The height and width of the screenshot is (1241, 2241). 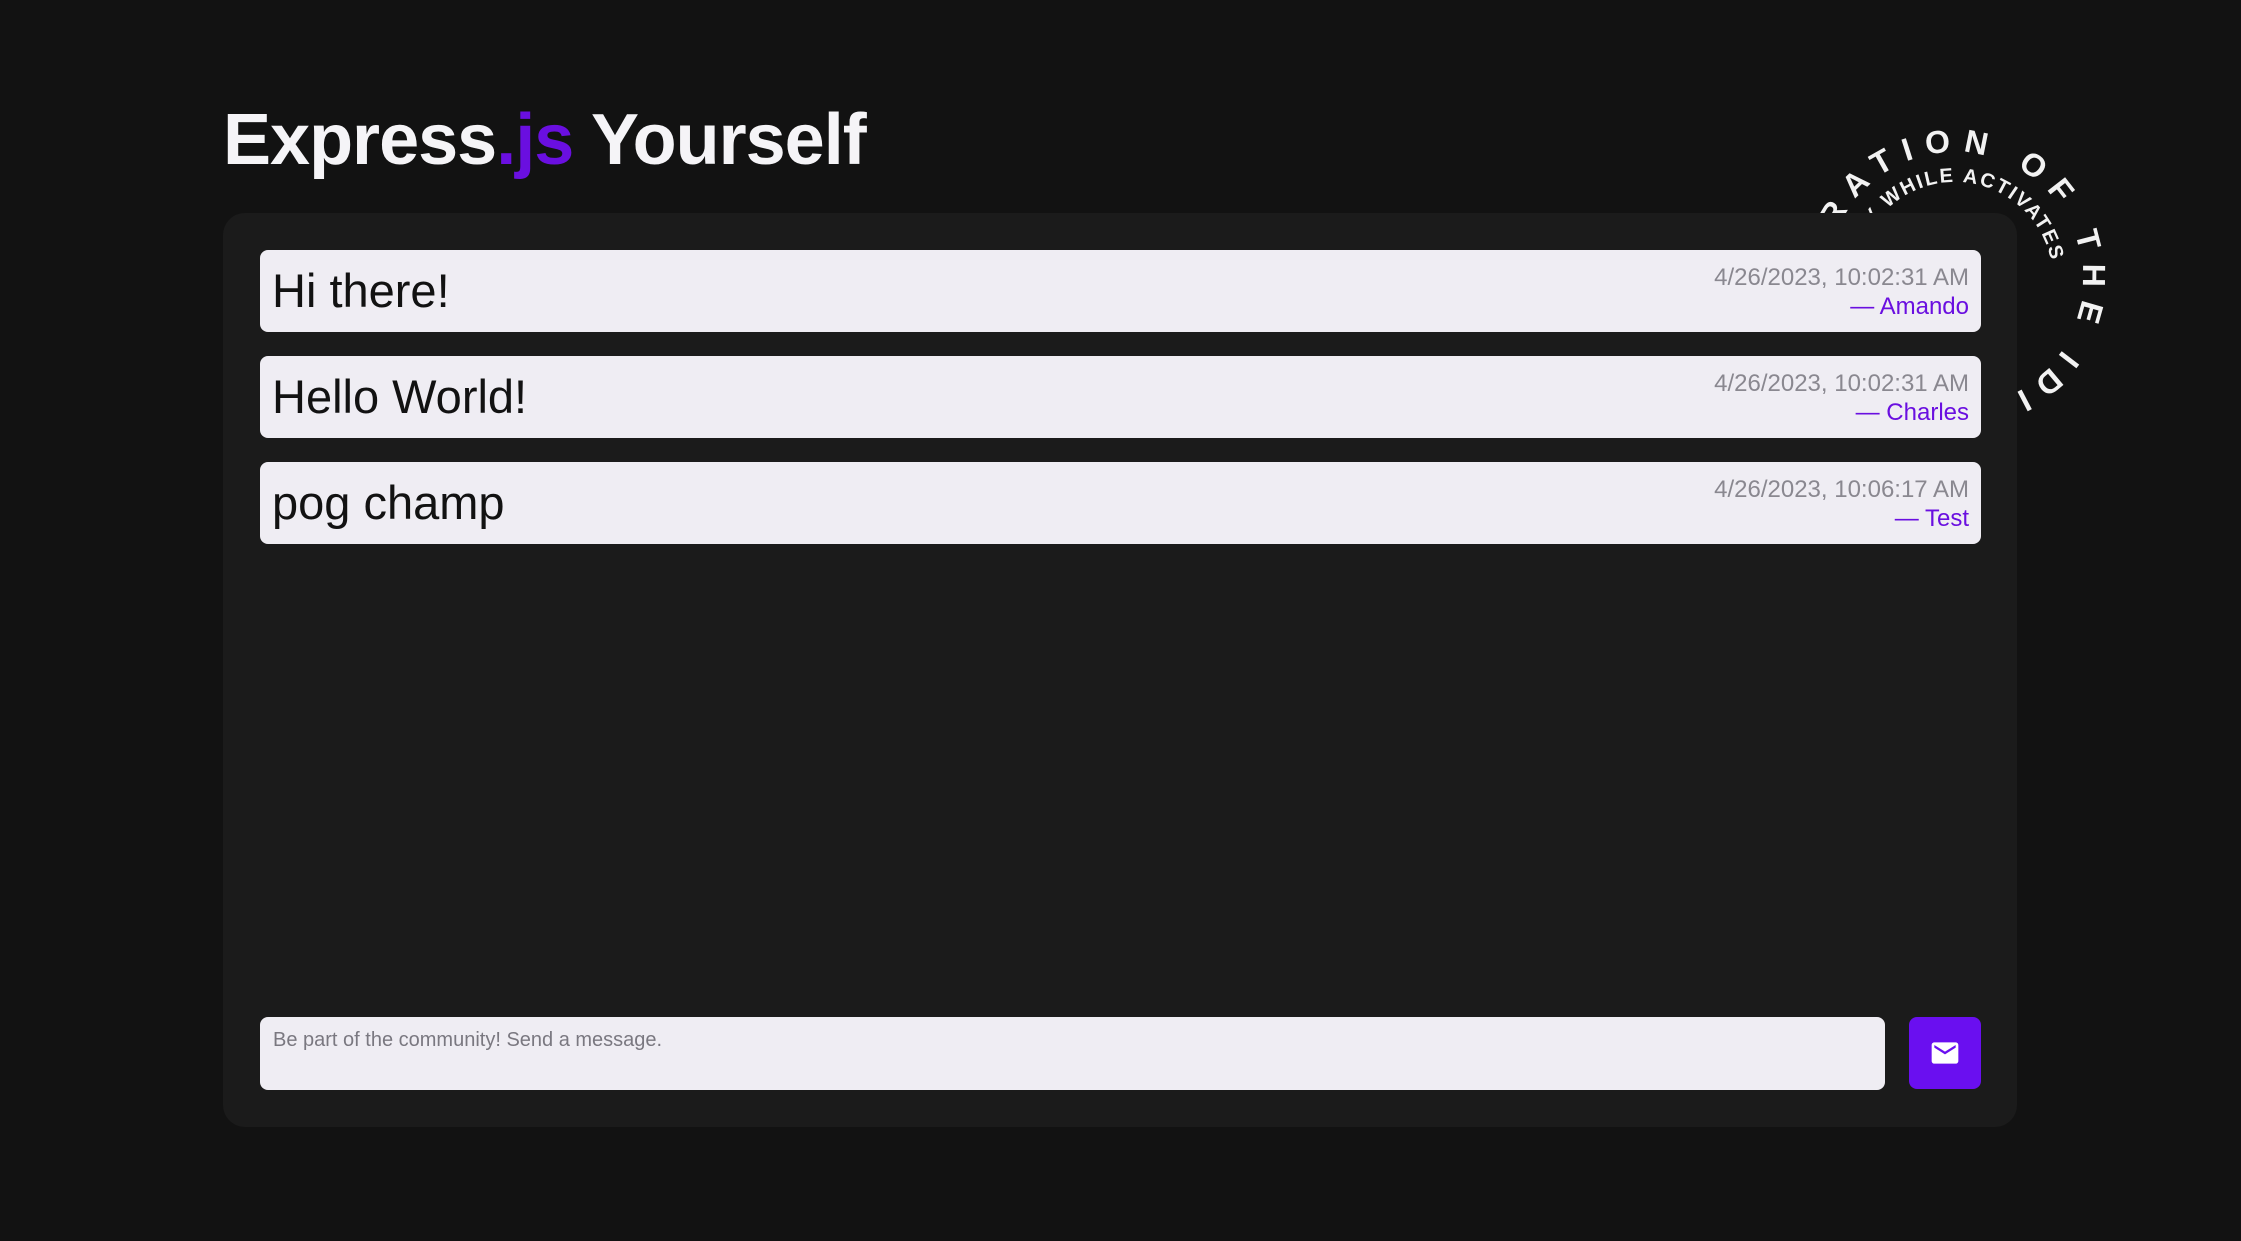 I want to click on message-author: — Test, so click(x=1931, y=518).